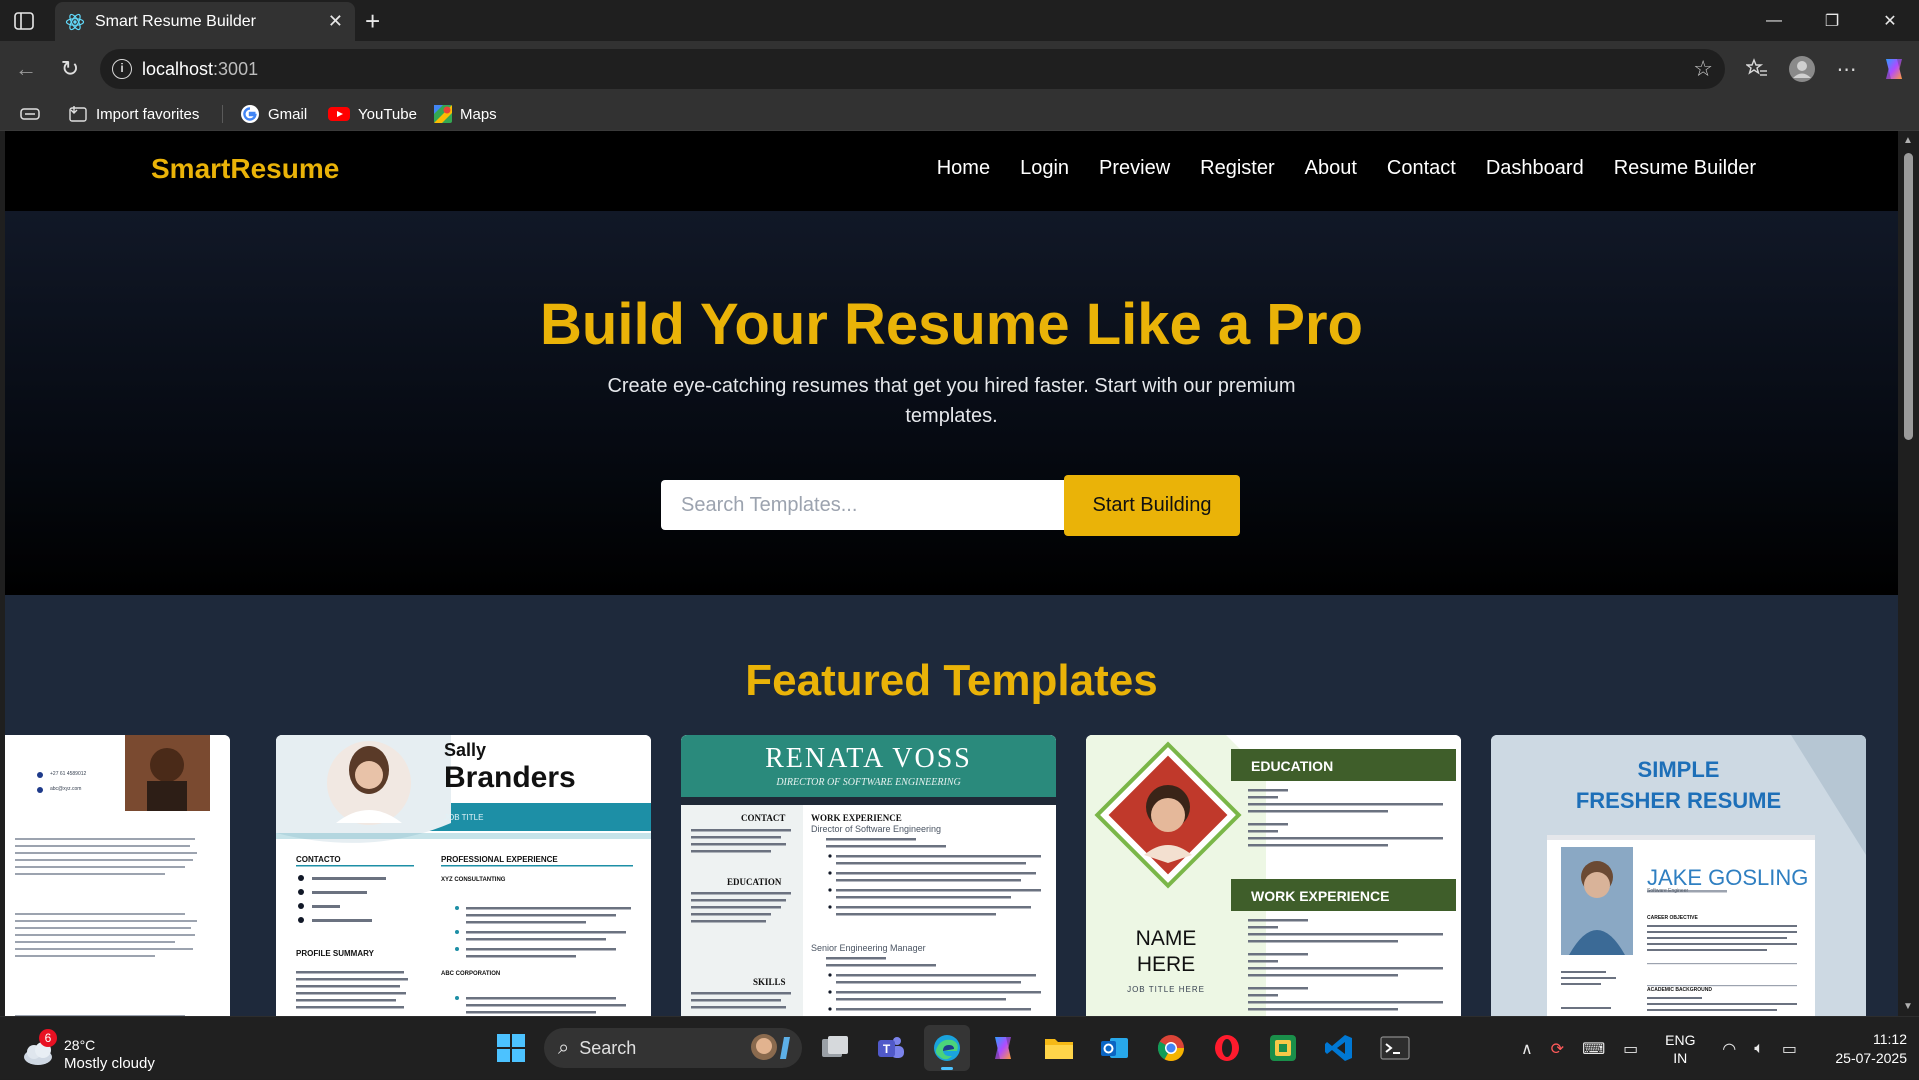  Describe the element at coordinates (1331, 168) in the screenshot. I see `nav-about: About` at that location.